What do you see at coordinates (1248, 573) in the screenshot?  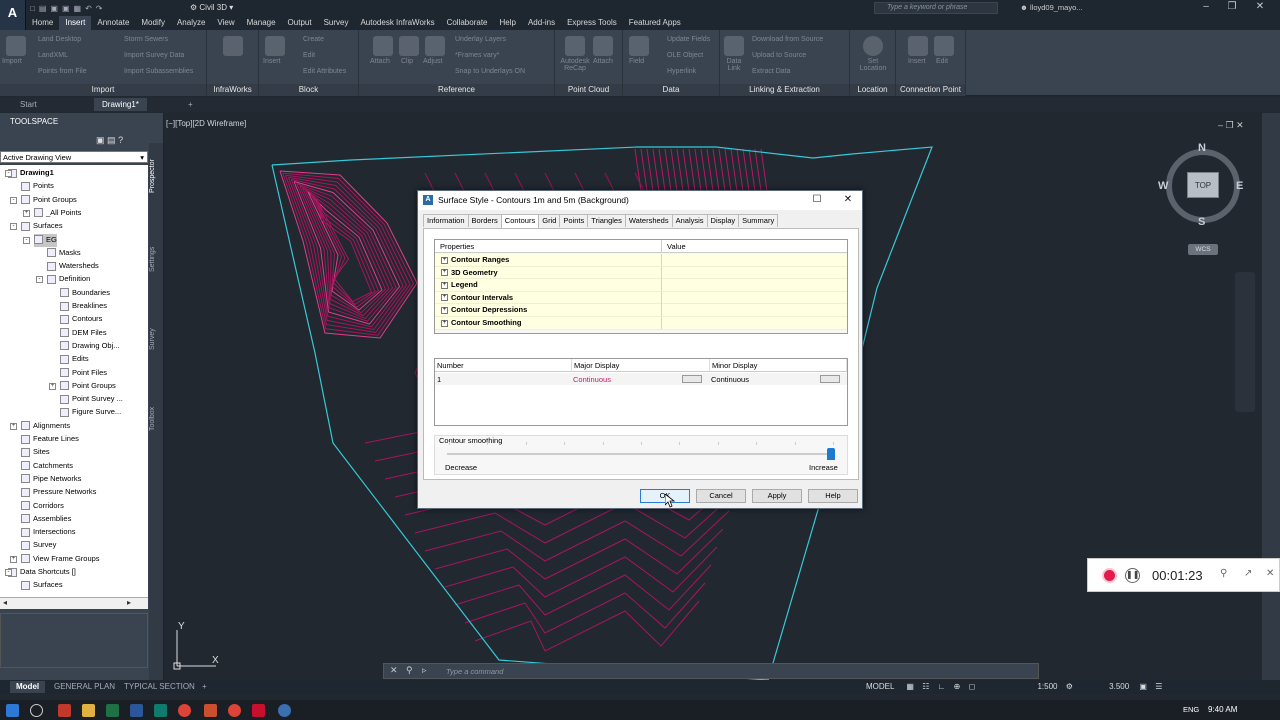 I see `expand-icon: ↗` at bounding box center [1248, 573].